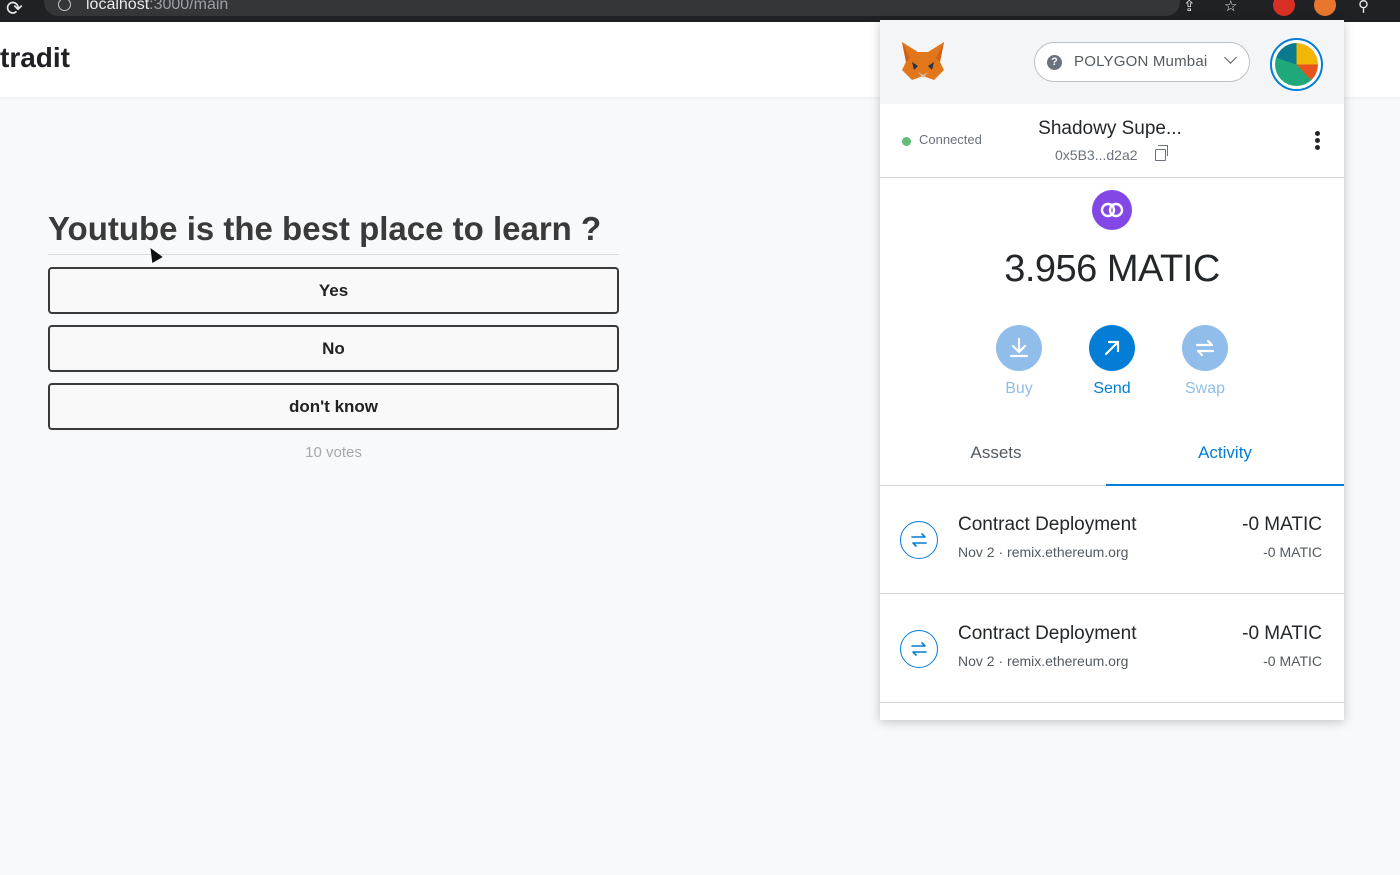 The width and height of the screenshot is (1400, 875). Describe the element at coordinates (1363, 7) in the screenshot. I see `extensions-icon: ⚲` at that location.